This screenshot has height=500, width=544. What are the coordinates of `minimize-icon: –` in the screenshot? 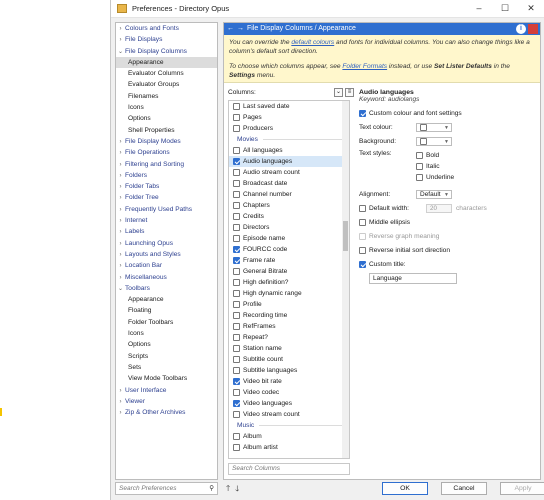 It's located at (479, 8).